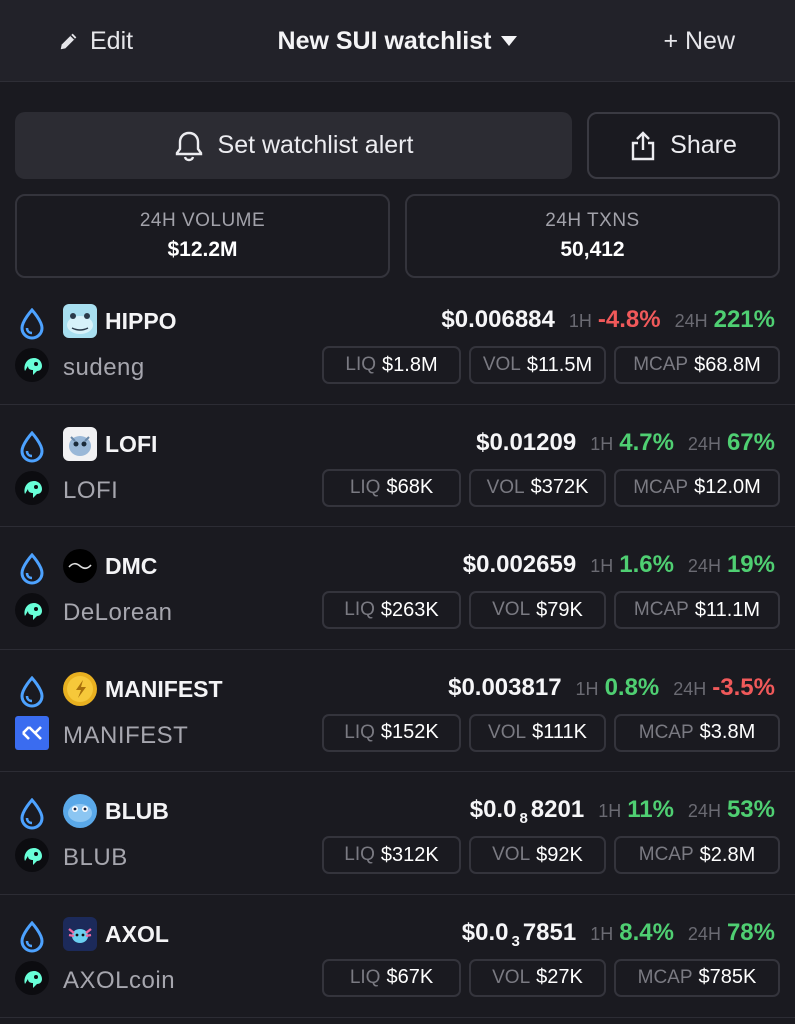 The height and width of the screenshot is (1024, 795). I want to click on metric-chips: LIQ $68K VOL $372K MCAP $12.0M, so click(551, 487).